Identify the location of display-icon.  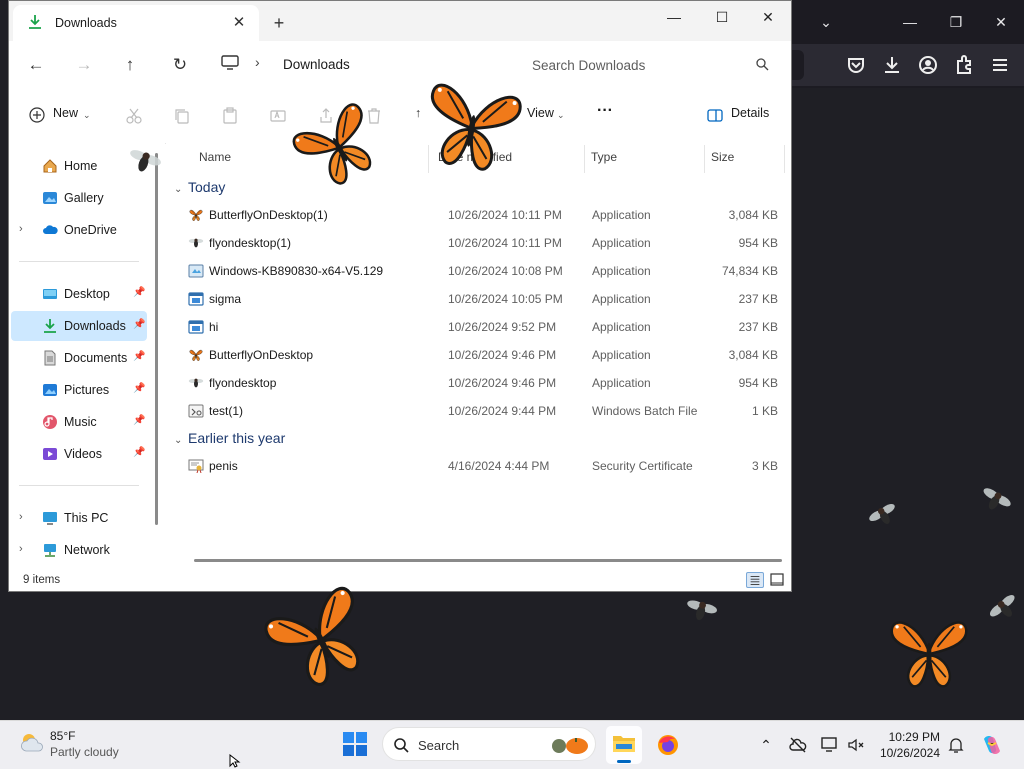
(830, 745).